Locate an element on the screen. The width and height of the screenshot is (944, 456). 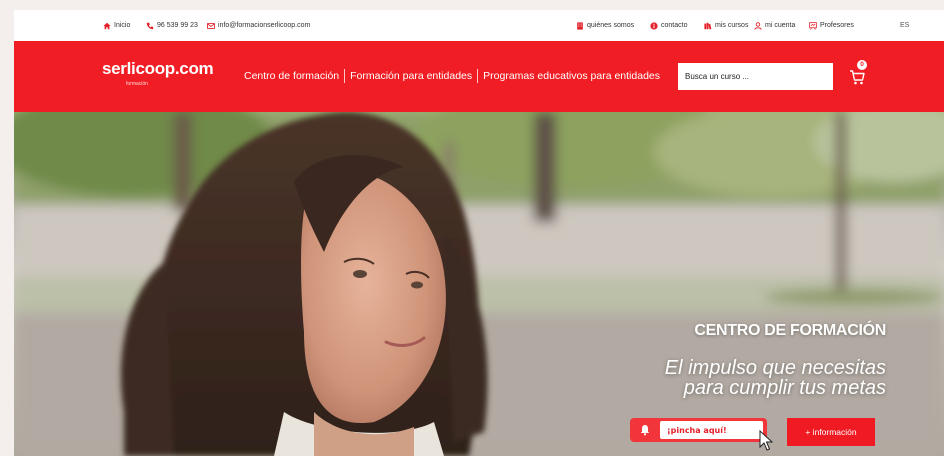
teacher-icon is located at coordinates (813, 25).